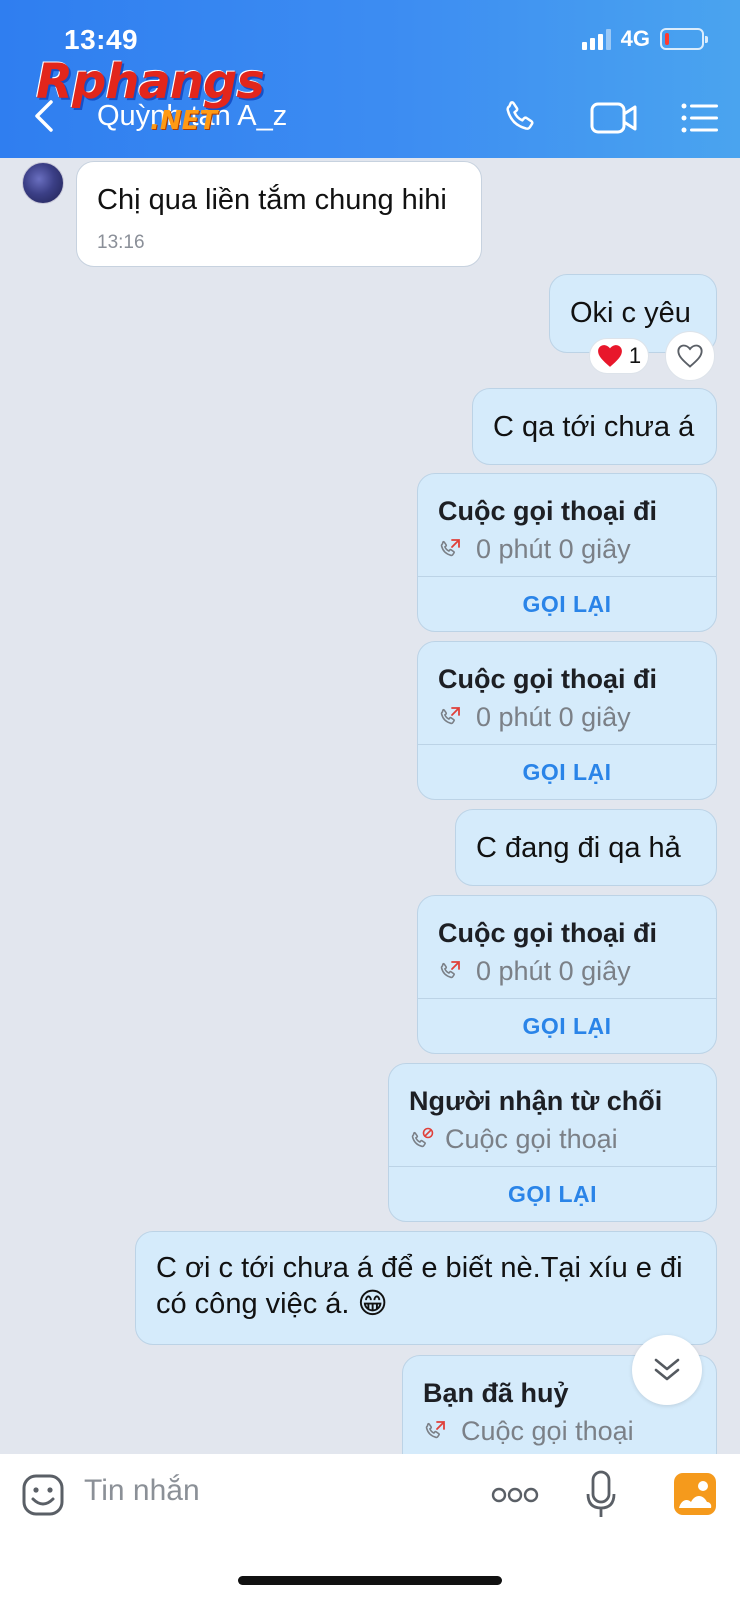  What do you see at coordinates (370, 79) in the screenshot?
I see `chat-header: 13:49 4G Quỳnh tan A_z Rphangs .NET` at bounding box center [370, 79].